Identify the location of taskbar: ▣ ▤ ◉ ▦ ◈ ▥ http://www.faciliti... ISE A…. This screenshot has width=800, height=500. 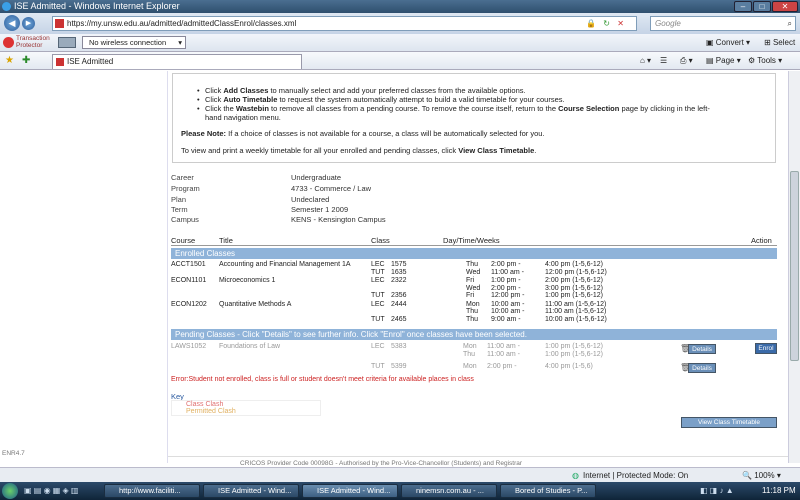
(400, 491).